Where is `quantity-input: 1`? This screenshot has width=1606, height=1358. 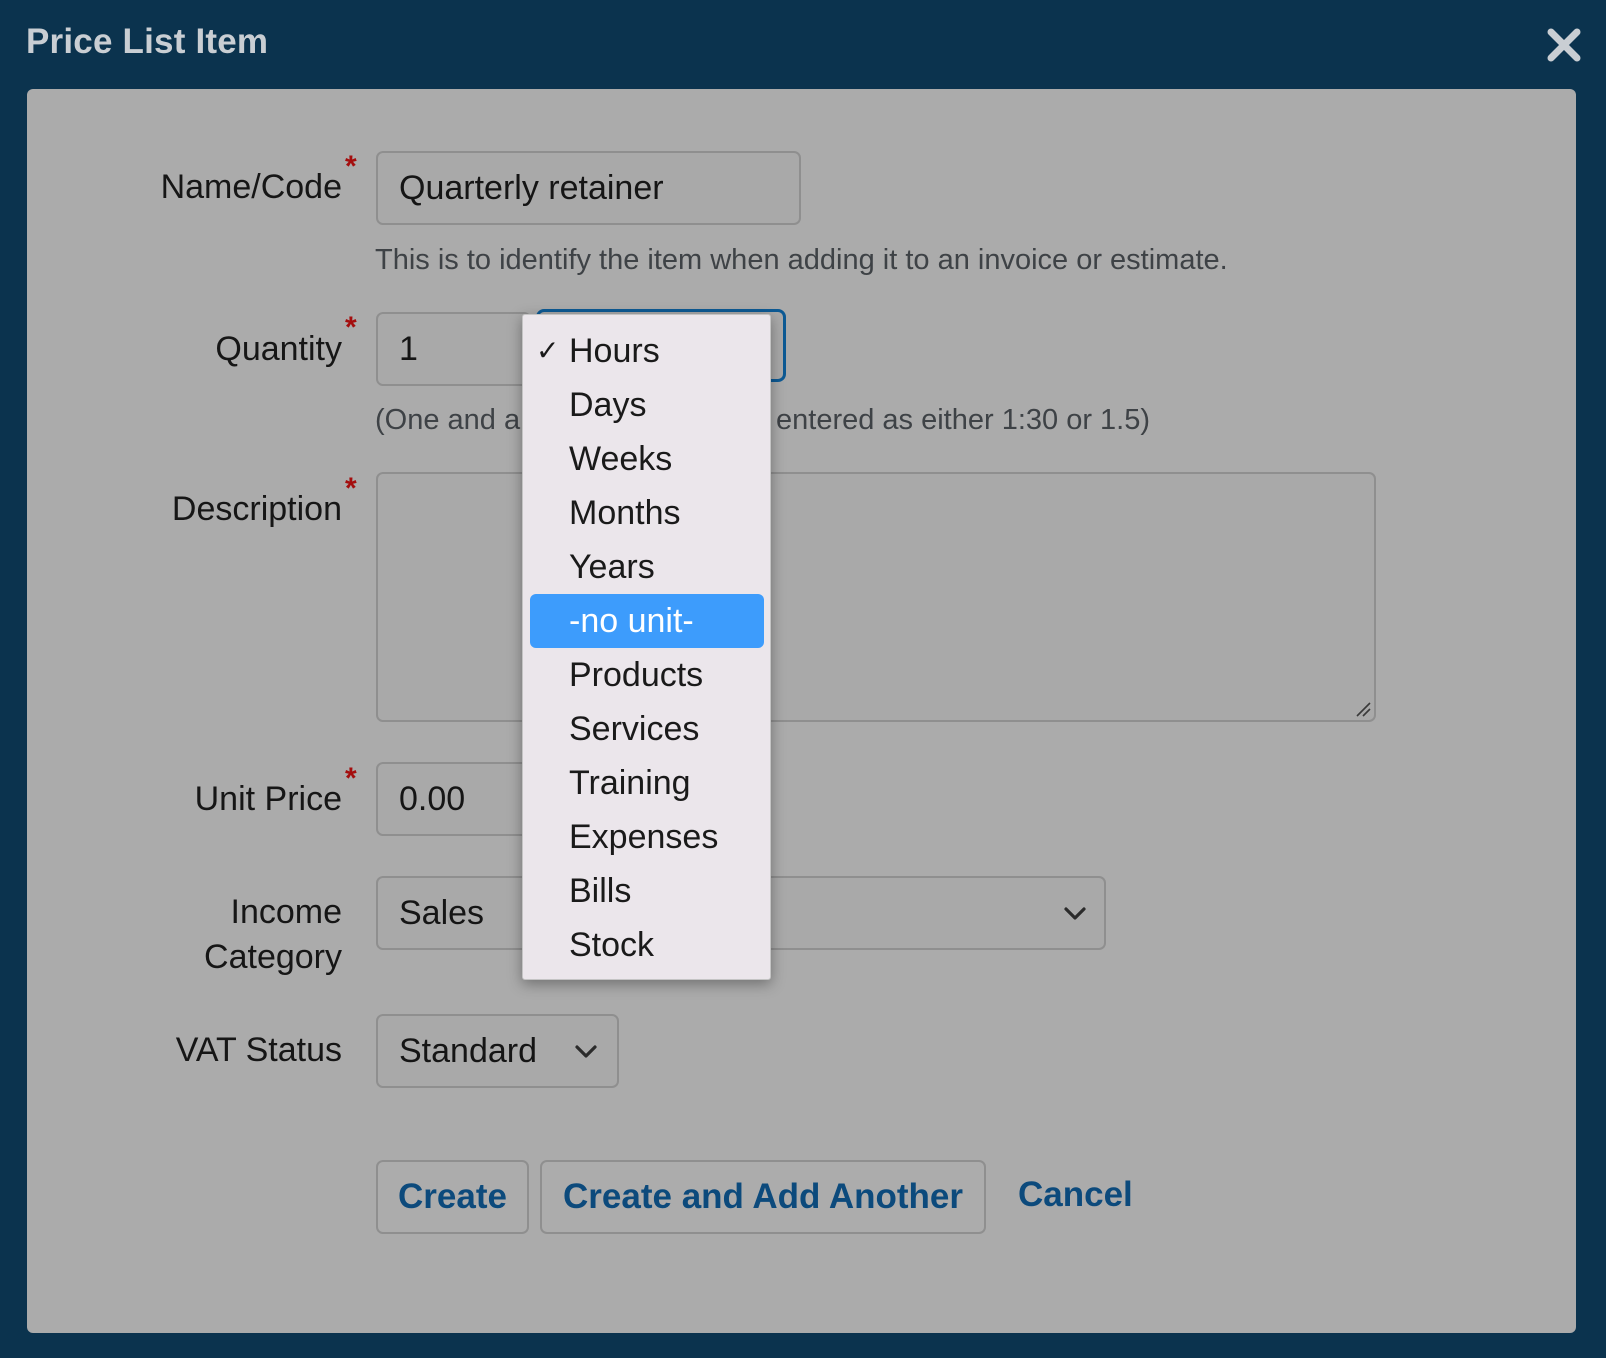 quantity-input: 1 is located at coordinates (453, 349).